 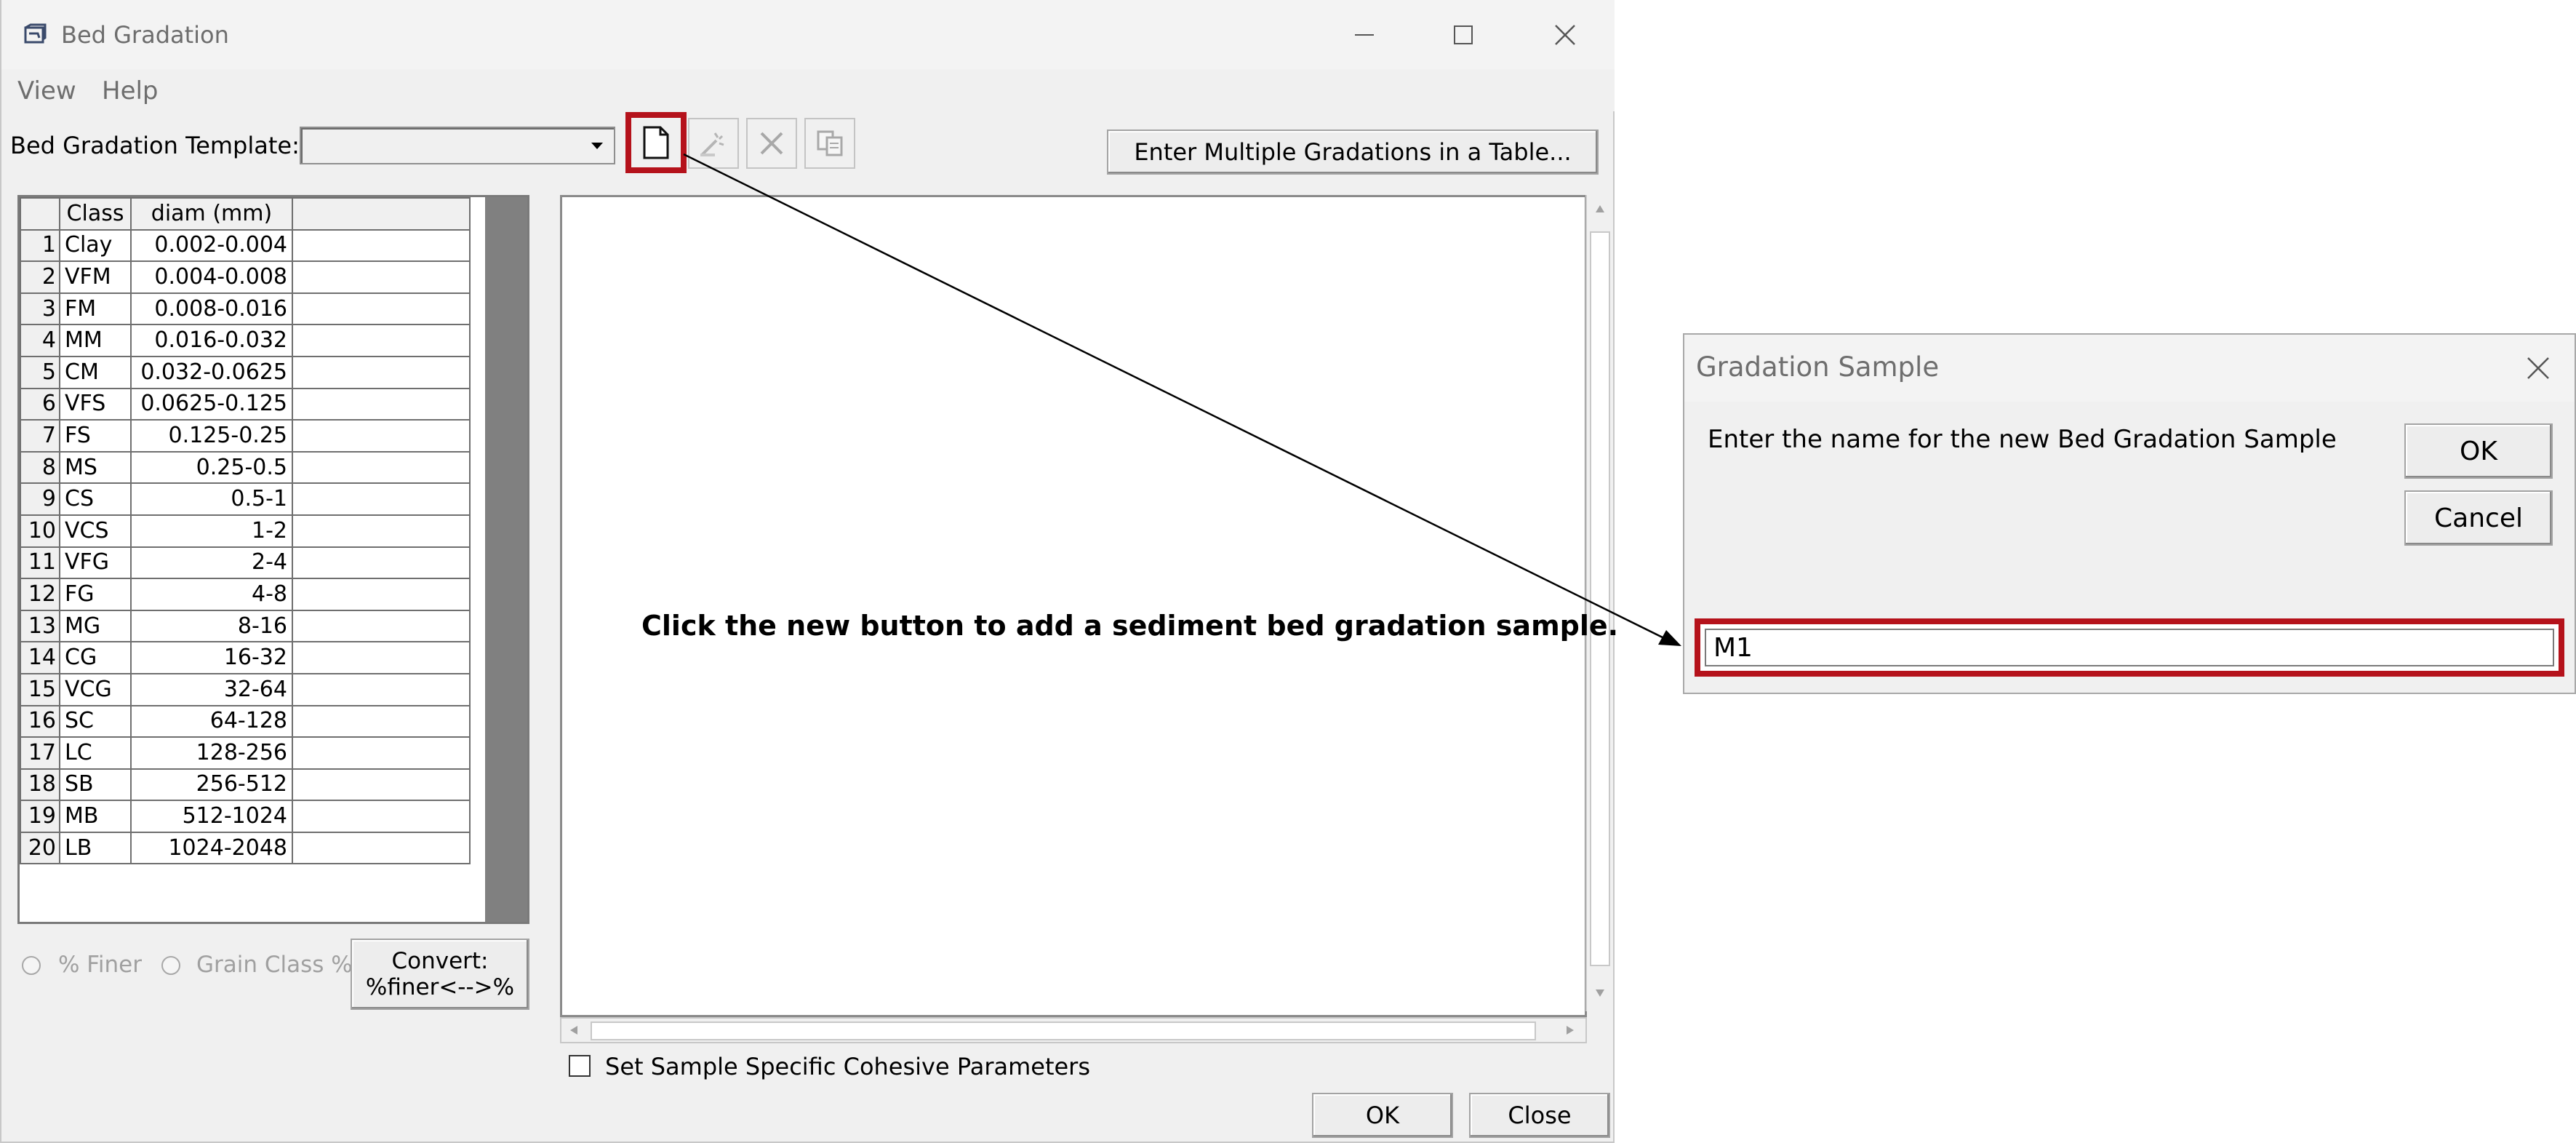 What do you see at coordinates (2129, 368) in the screenshot?
I see `dialog-title-bar: Gradation Sample` at bounding box center [2129, 368].